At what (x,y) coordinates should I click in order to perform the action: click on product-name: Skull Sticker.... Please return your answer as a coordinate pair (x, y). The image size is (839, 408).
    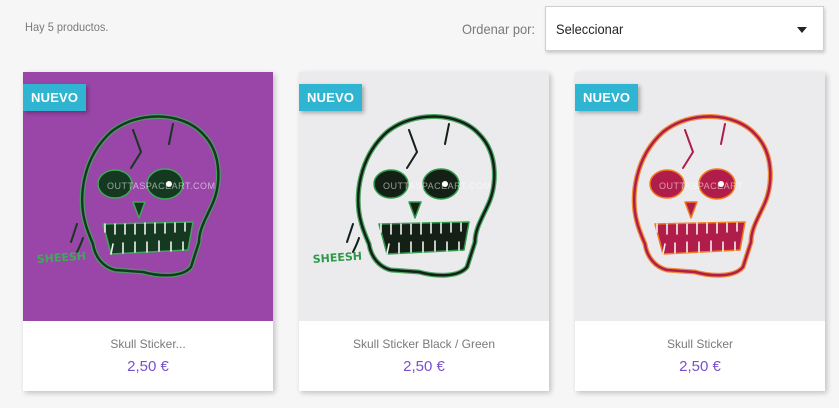
    Looking at the image, I should click on (148, 344).